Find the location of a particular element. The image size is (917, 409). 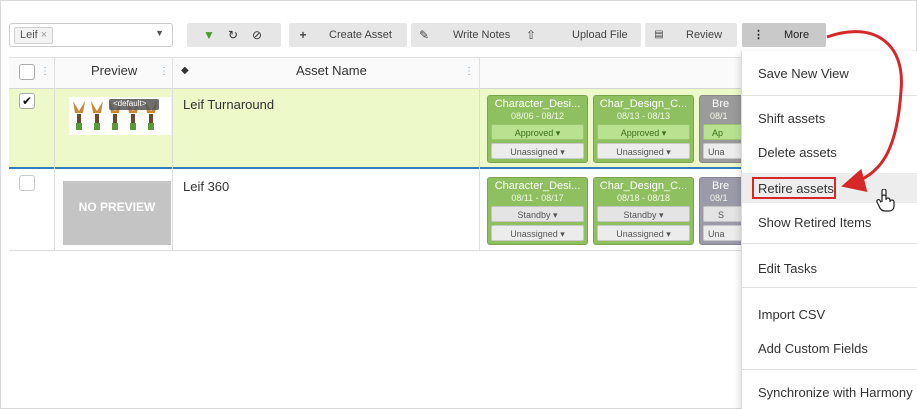

chevron-down-icon: ▼ is located at coordinates (159, 33).